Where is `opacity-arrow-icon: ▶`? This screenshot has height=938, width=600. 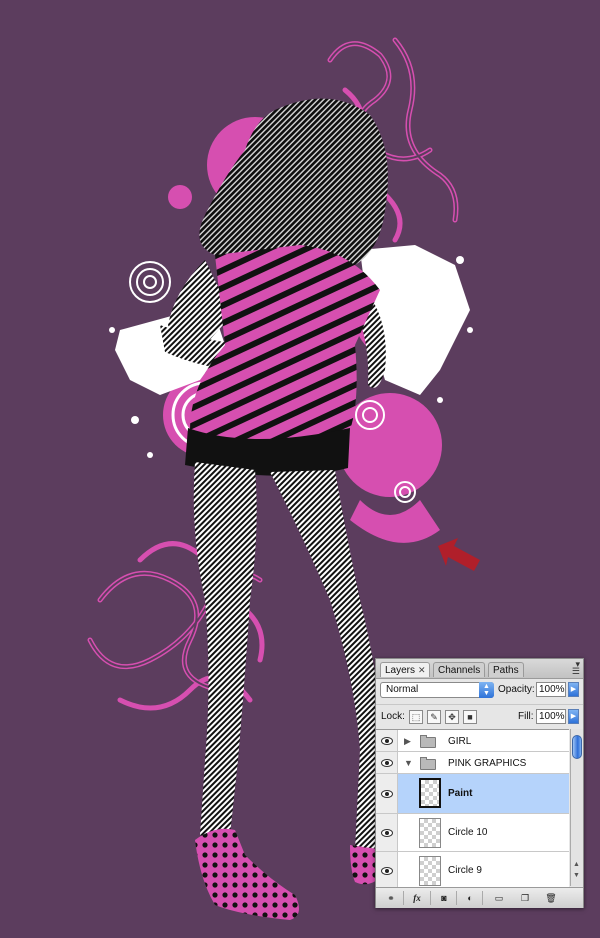 opacity-arrow-icon: ▶ is located at coordinates (573, 689).